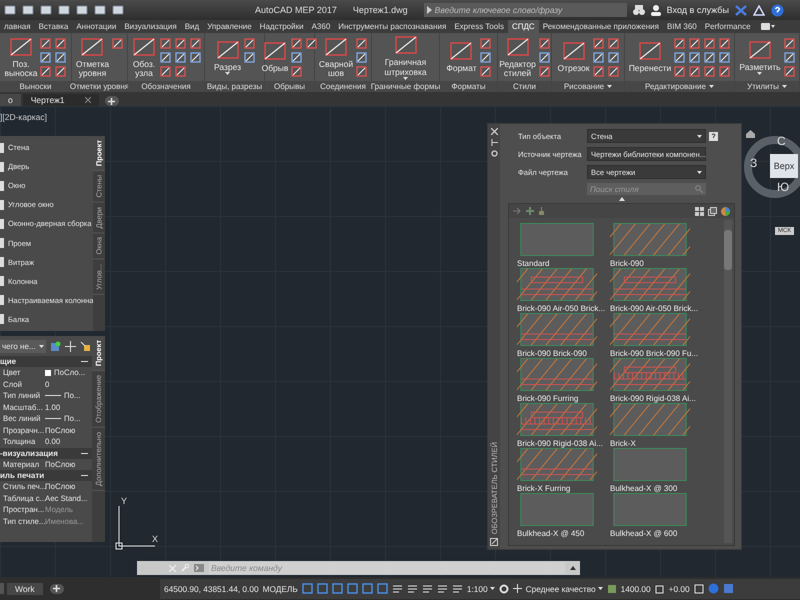 The image size is (800, 600). I want to click on ribbon-button: Формат, so click(461, 57).